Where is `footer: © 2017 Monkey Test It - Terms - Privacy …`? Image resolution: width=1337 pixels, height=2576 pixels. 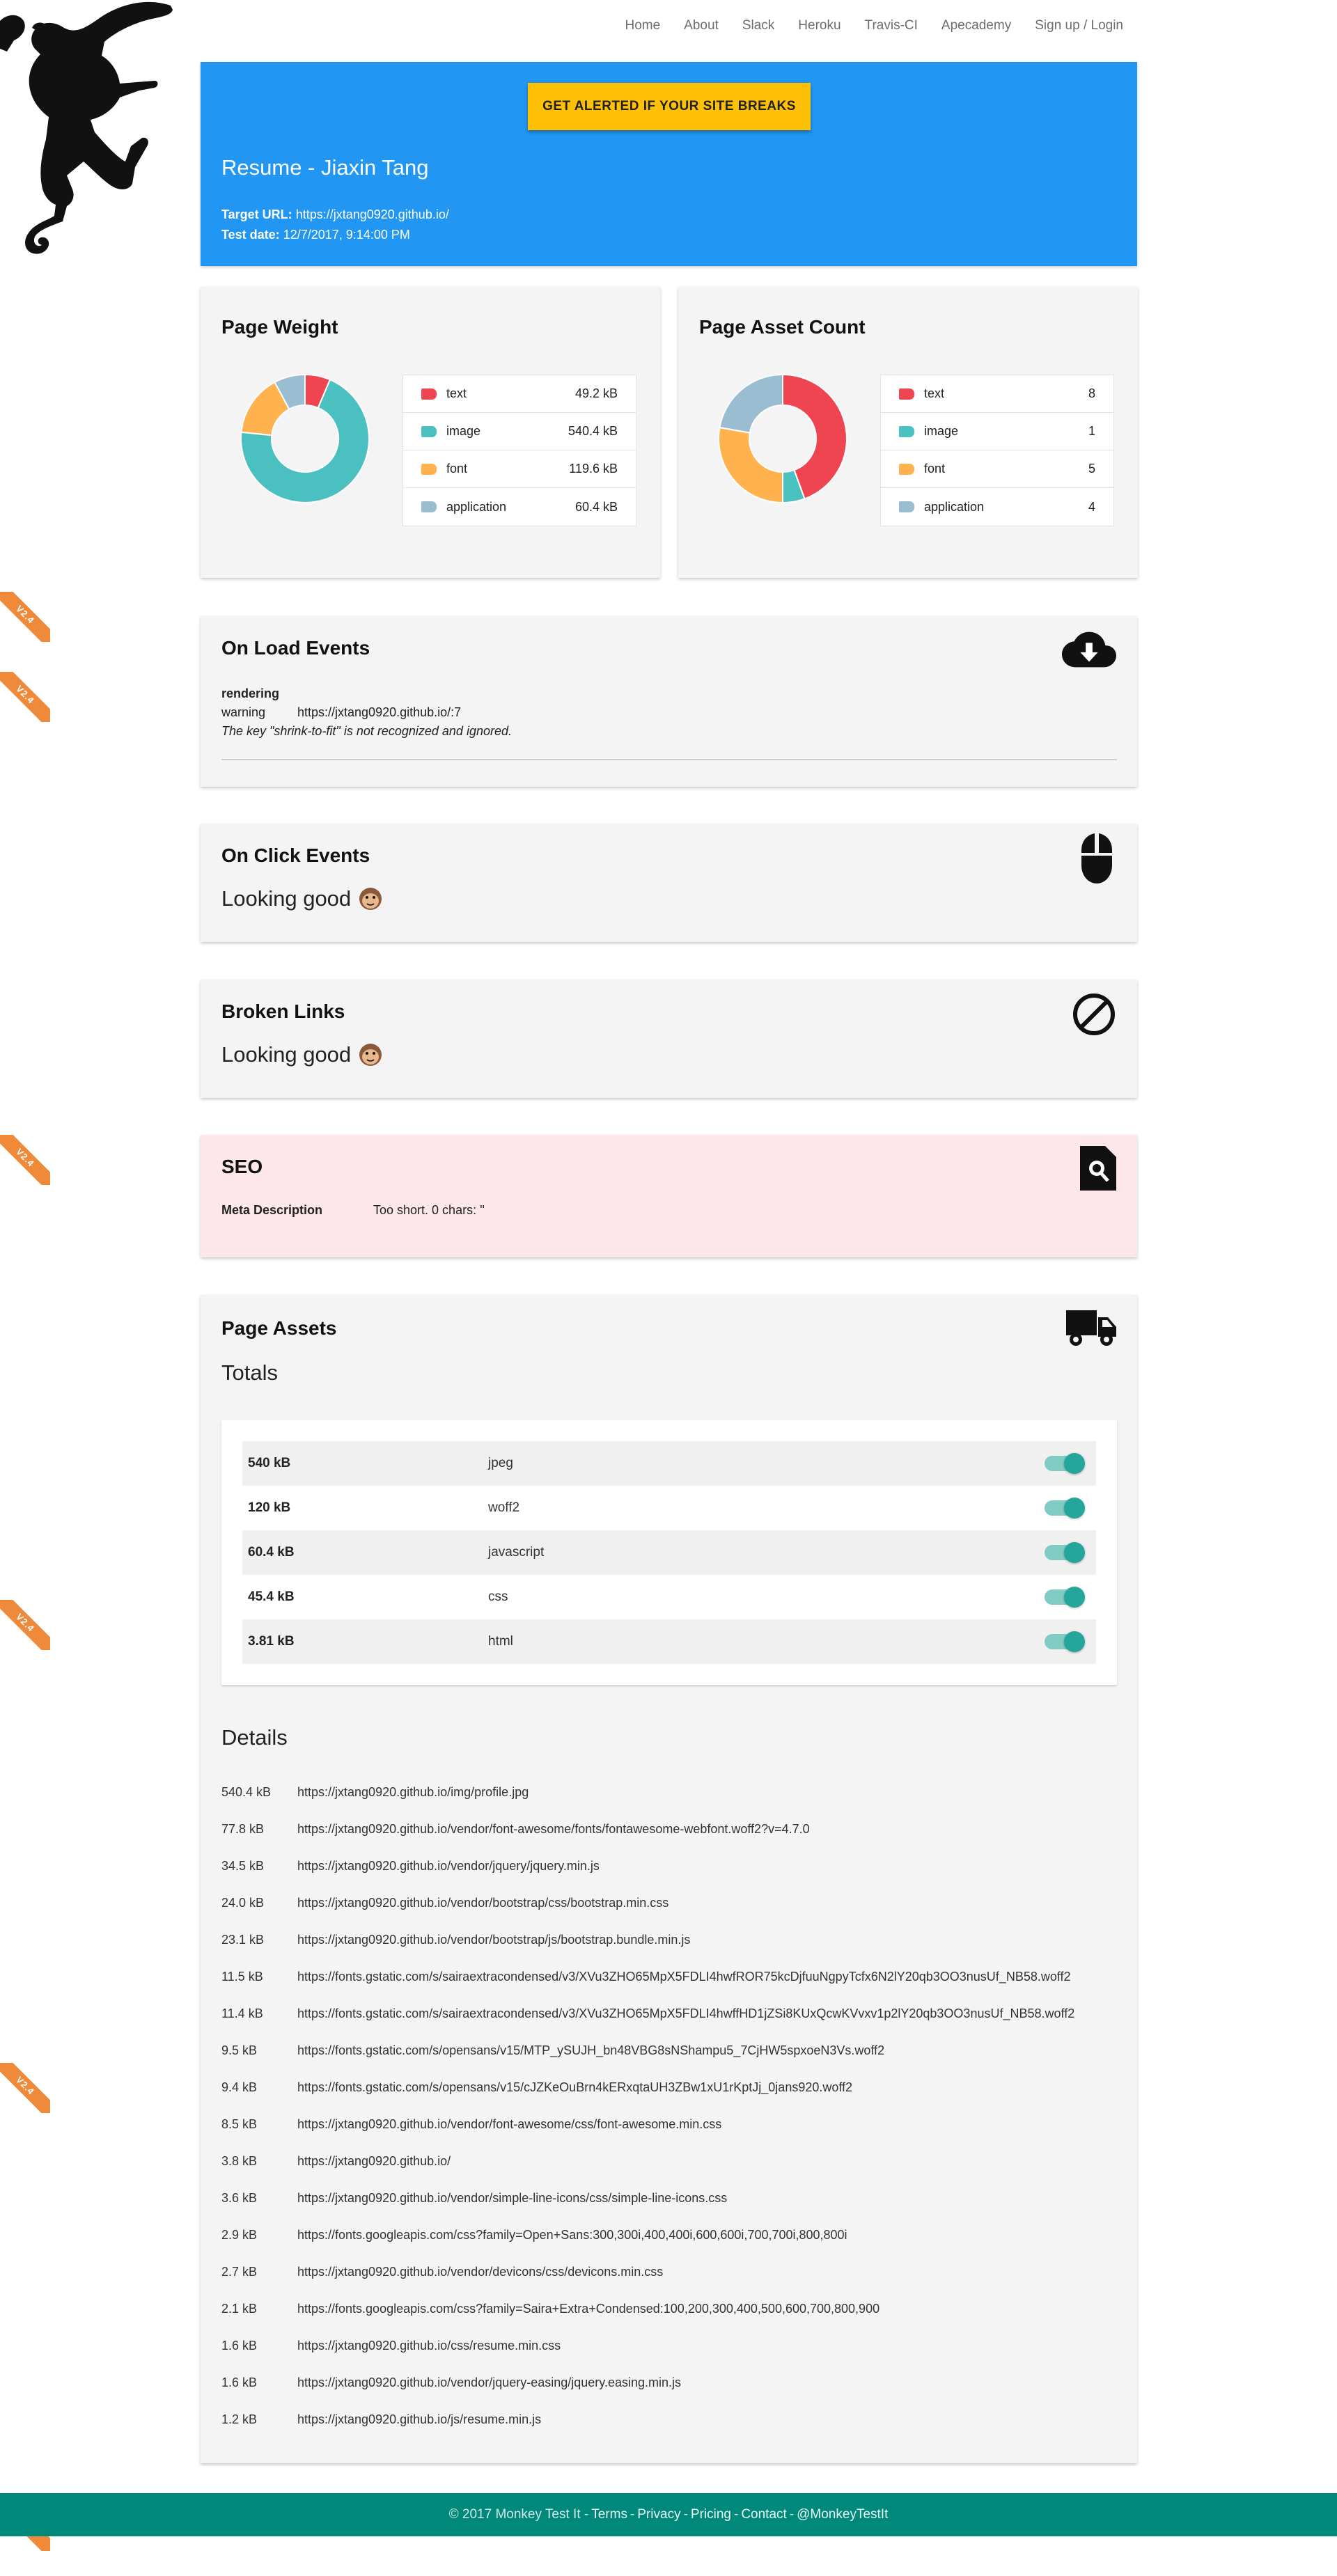 footer: © 2017 Monkey Test It - Terms - Privacy … is located at coordinates (668, 2514).